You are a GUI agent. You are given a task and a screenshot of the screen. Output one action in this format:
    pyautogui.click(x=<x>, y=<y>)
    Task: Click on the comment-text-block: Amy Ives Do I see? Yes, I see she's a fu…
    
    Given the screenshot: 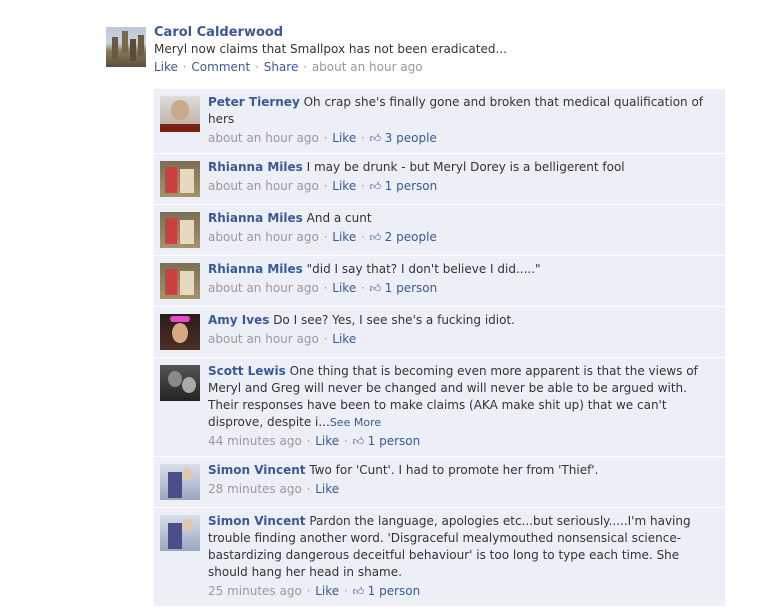 What is the action you would take?
    pyautogui.click(x=463, y=320)
    